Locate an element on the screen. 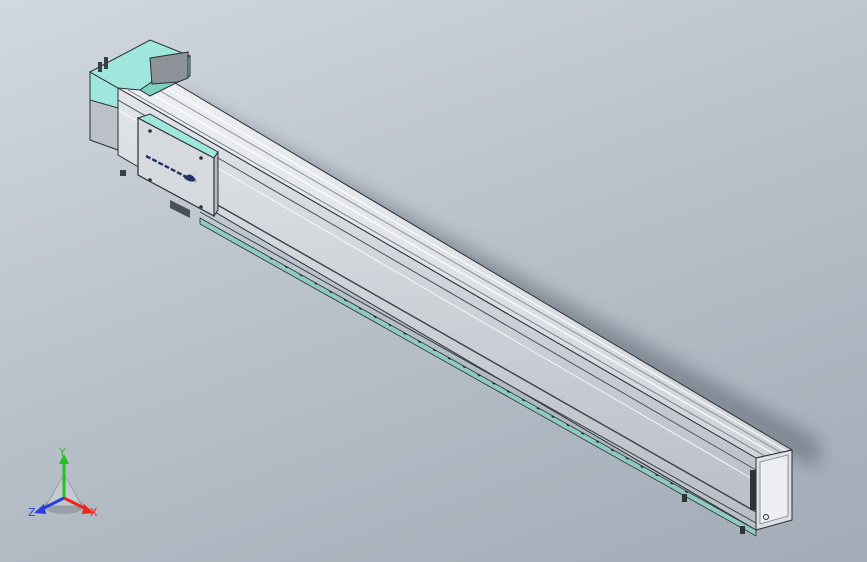  y-axis-label: Y is located at coordinates (62, 452).